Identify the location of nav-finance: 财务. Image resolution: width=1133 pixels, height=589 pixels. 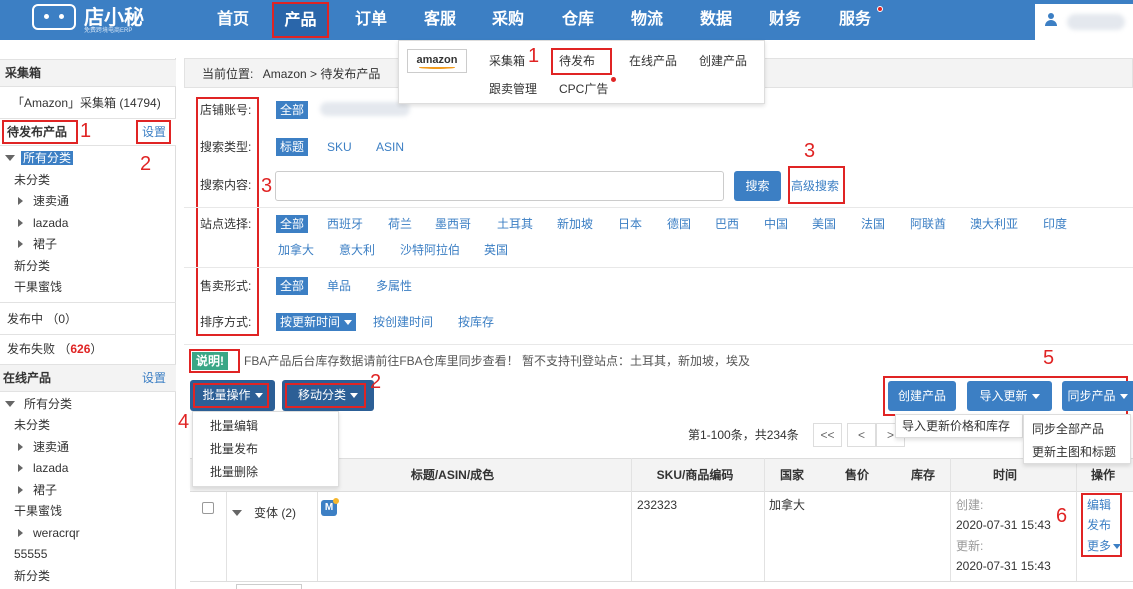
(785, 20).